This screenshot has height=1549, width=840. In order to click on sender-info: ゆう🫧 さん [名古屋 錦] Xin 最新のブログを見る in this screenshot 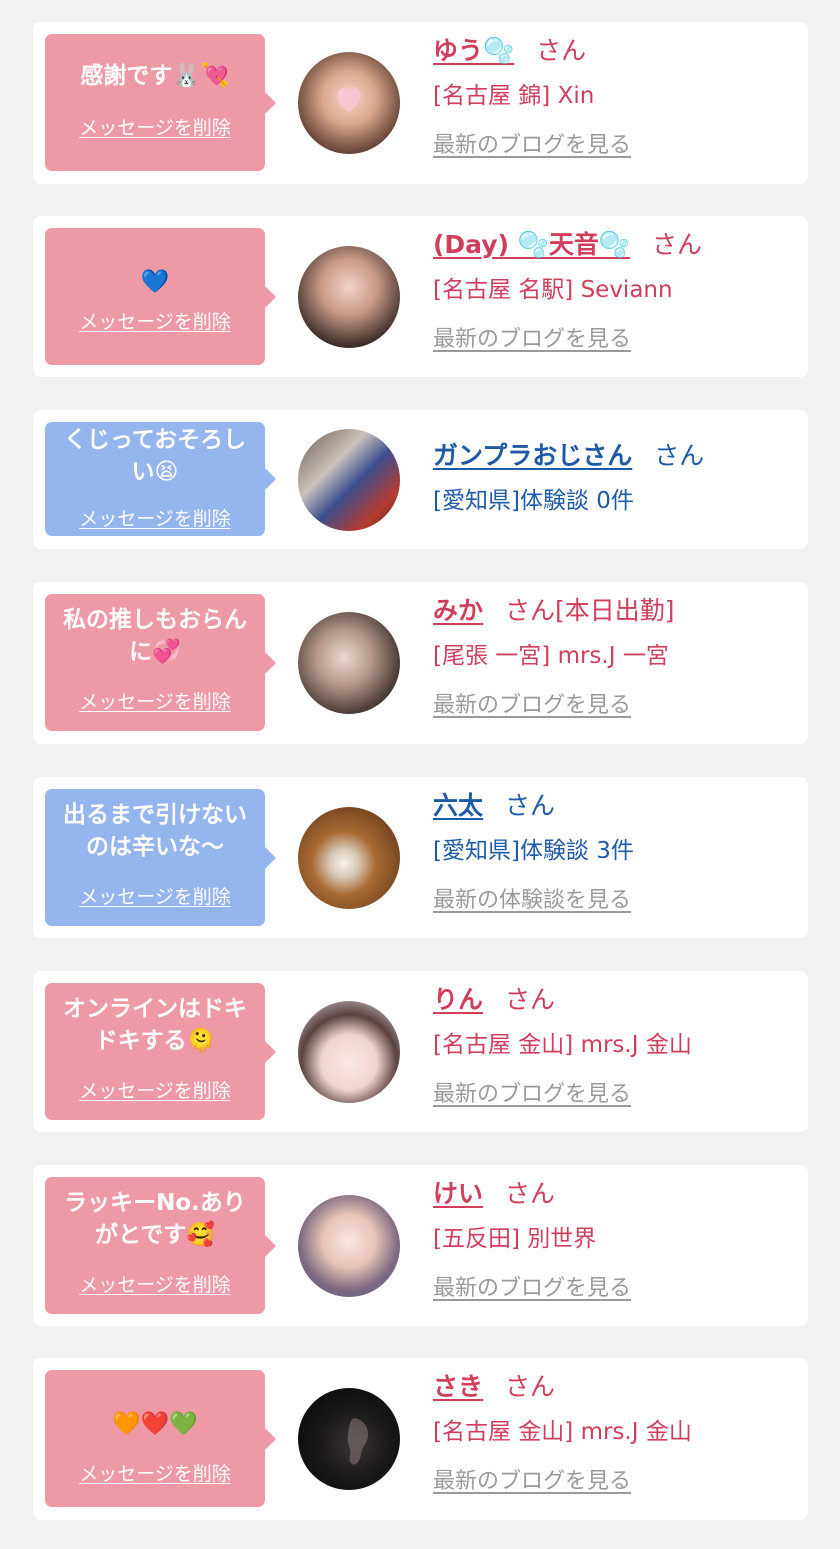, I will do `click(615, 96)`.